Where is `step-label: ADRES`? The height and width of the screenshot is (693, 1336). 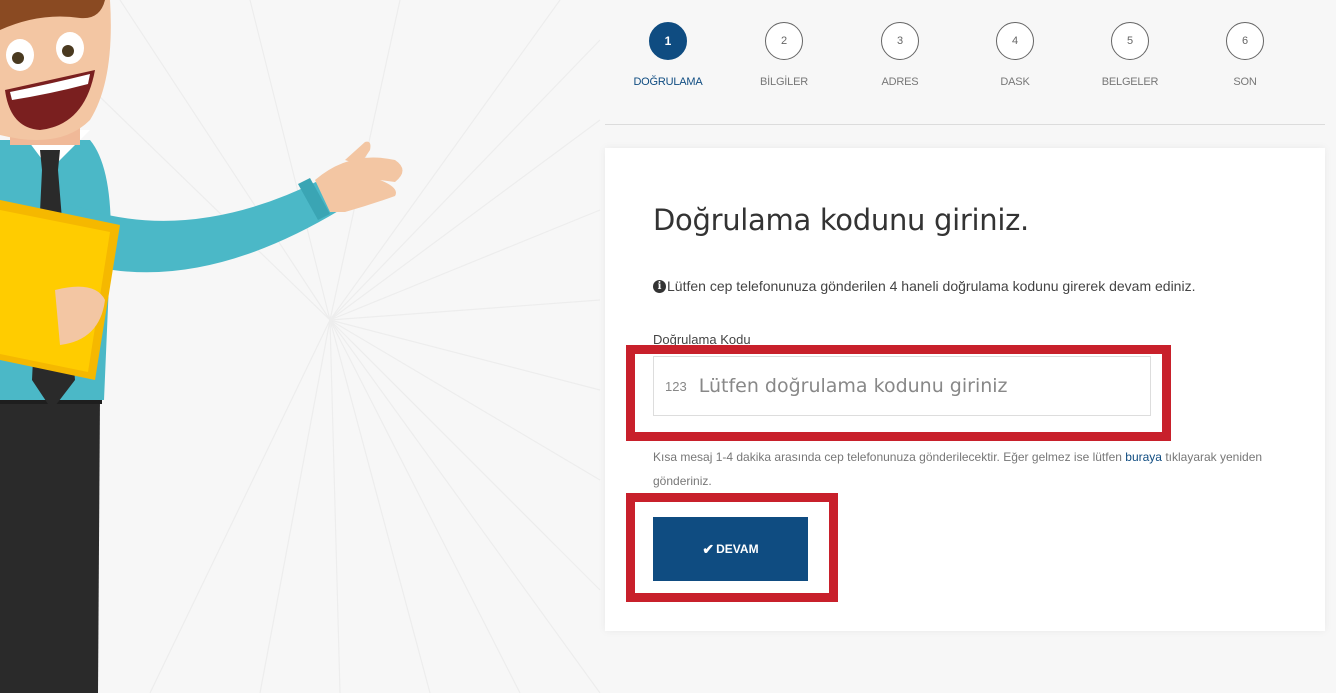 step-label: ADRES is located at coordinates (900, 82).